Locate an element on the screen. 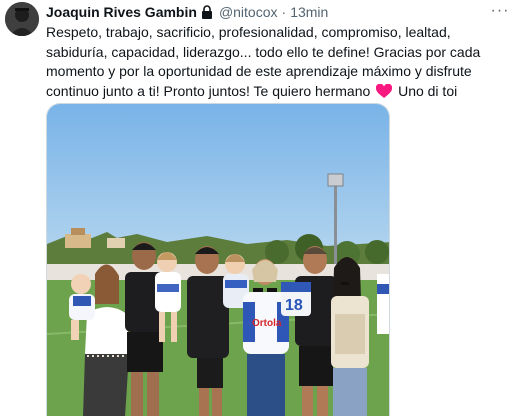  avatar-image is located at coordinates (22, 19).